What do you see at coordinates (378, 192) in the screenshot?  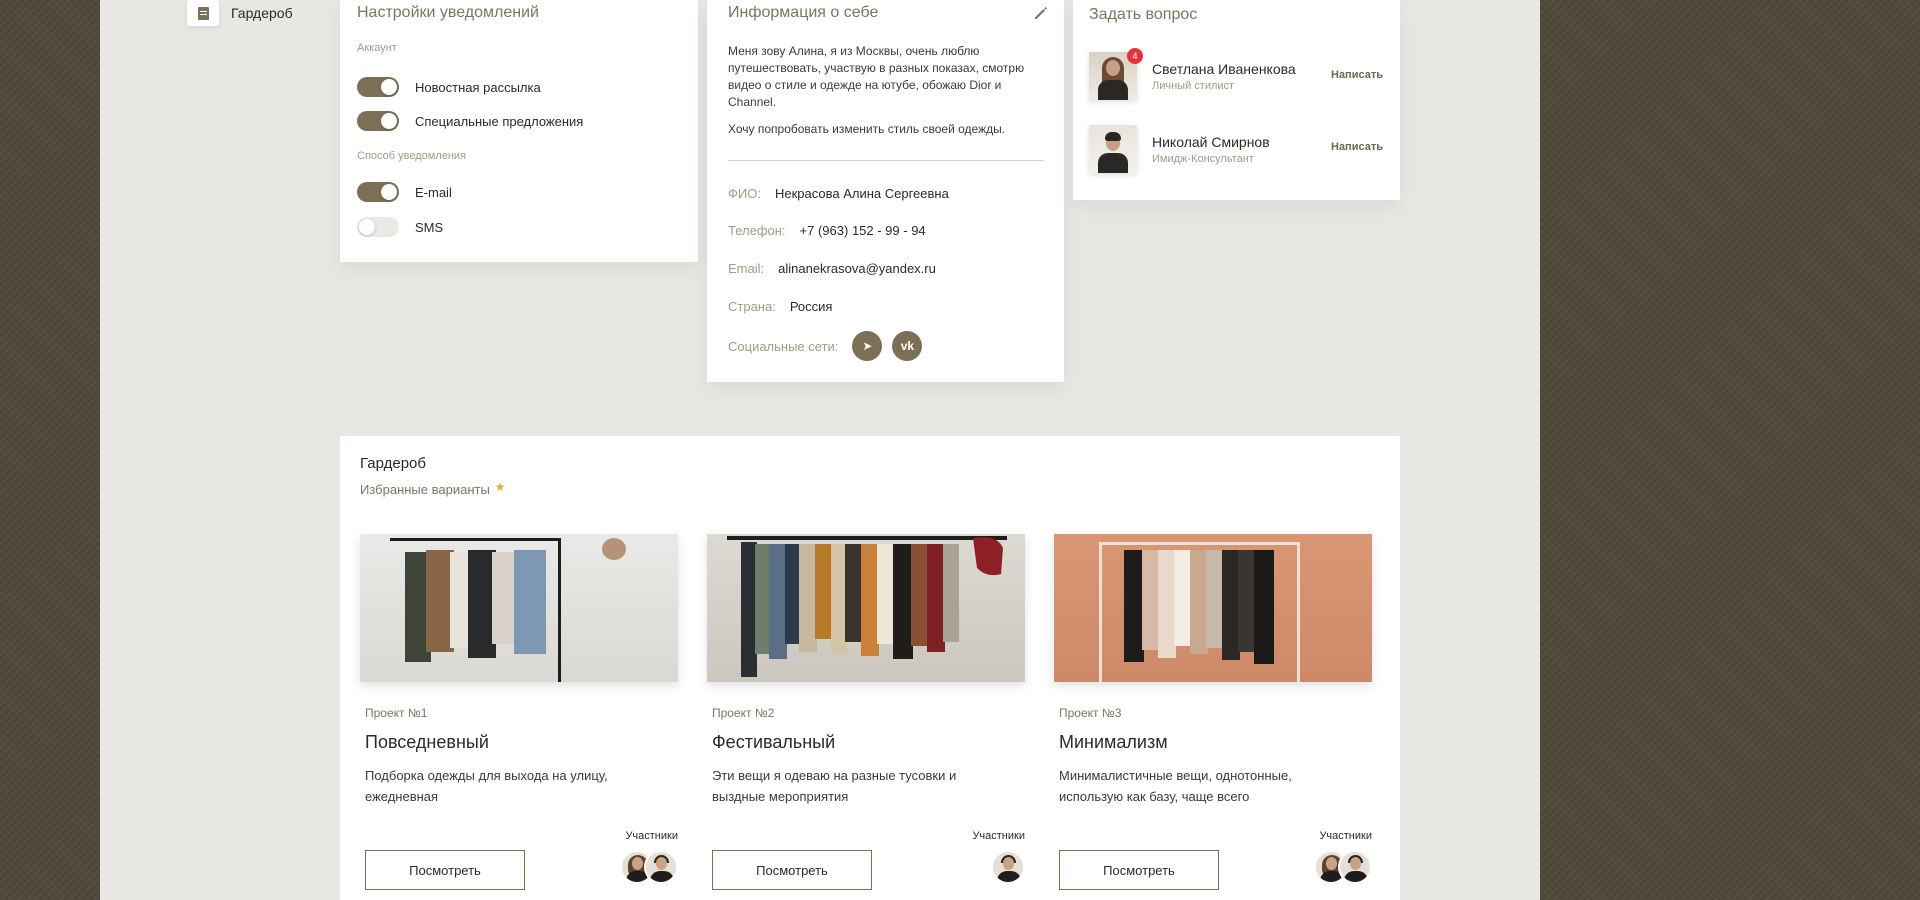 I see `email-toggle` at bounding box center [378, 192].